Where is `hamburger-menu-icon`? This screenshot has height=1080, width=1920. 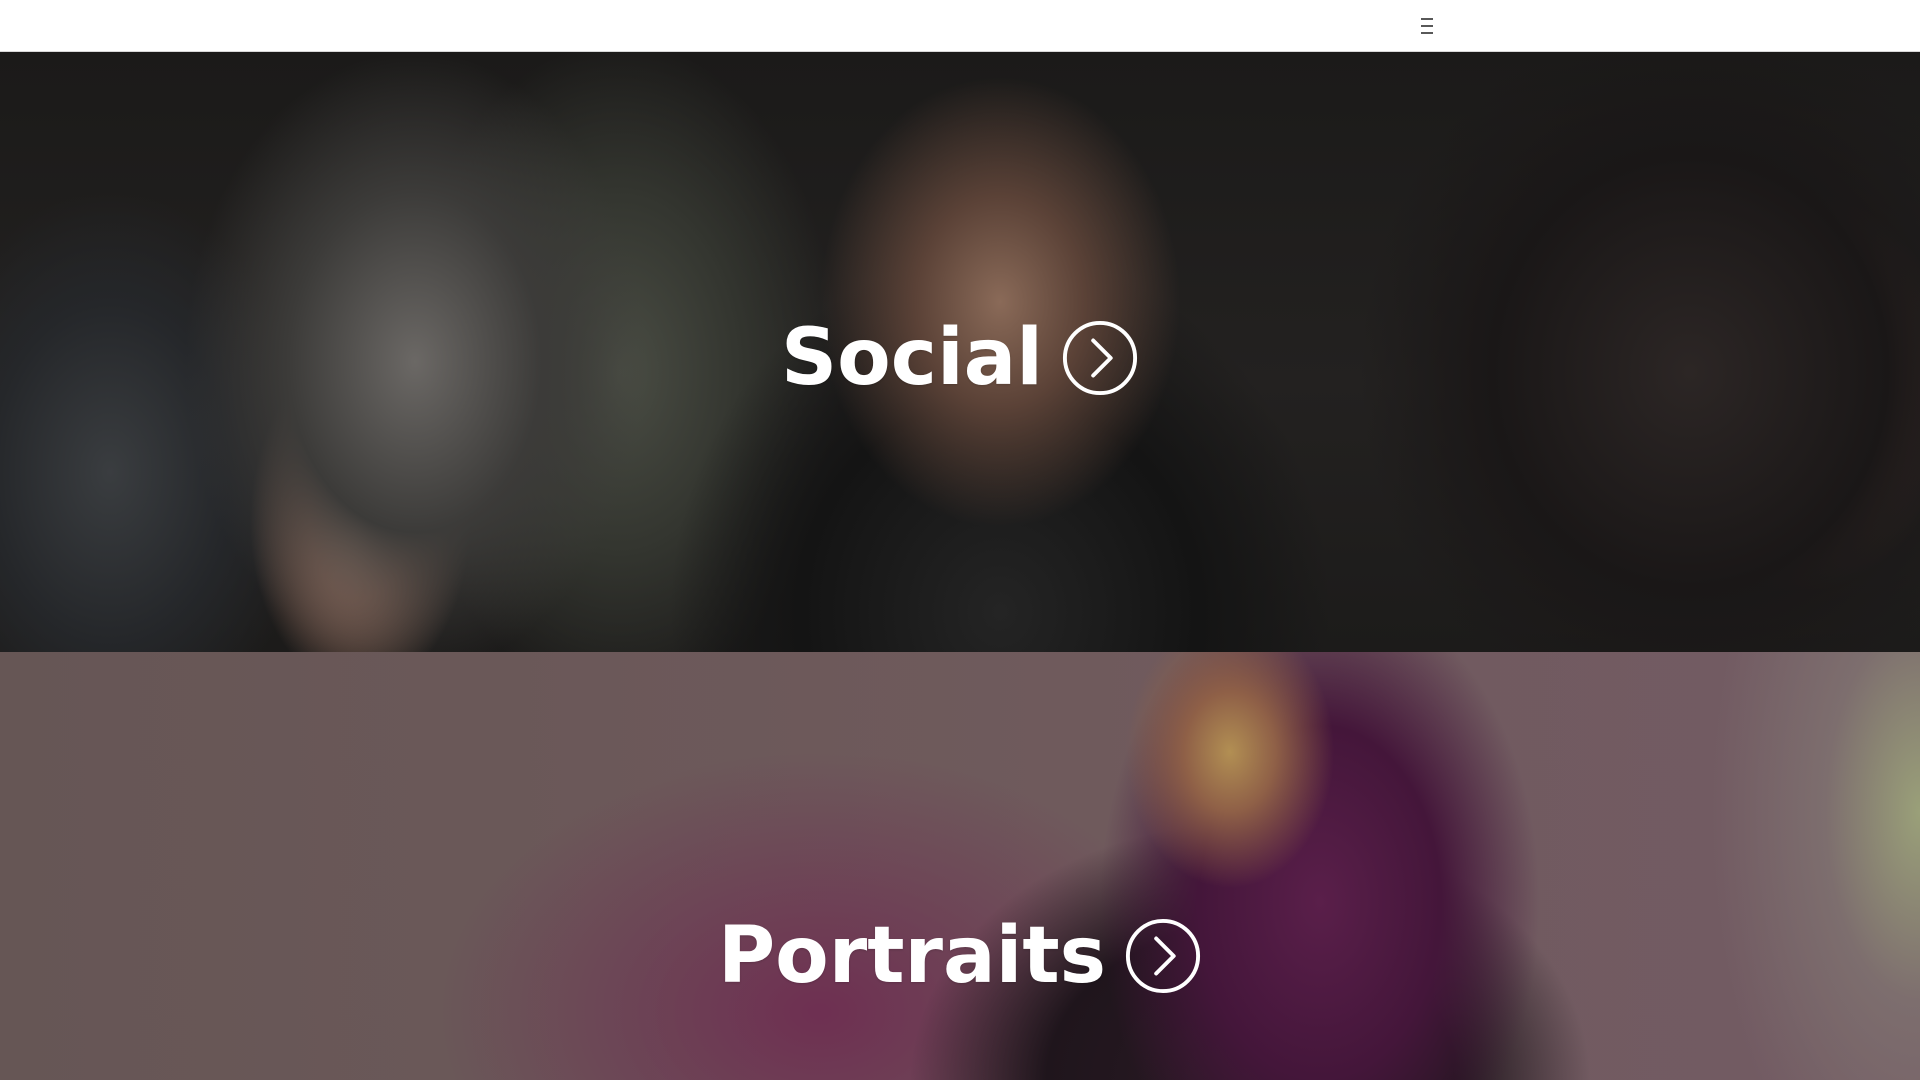 hamburger-menu-icon is located at coordinates (1427, 26).